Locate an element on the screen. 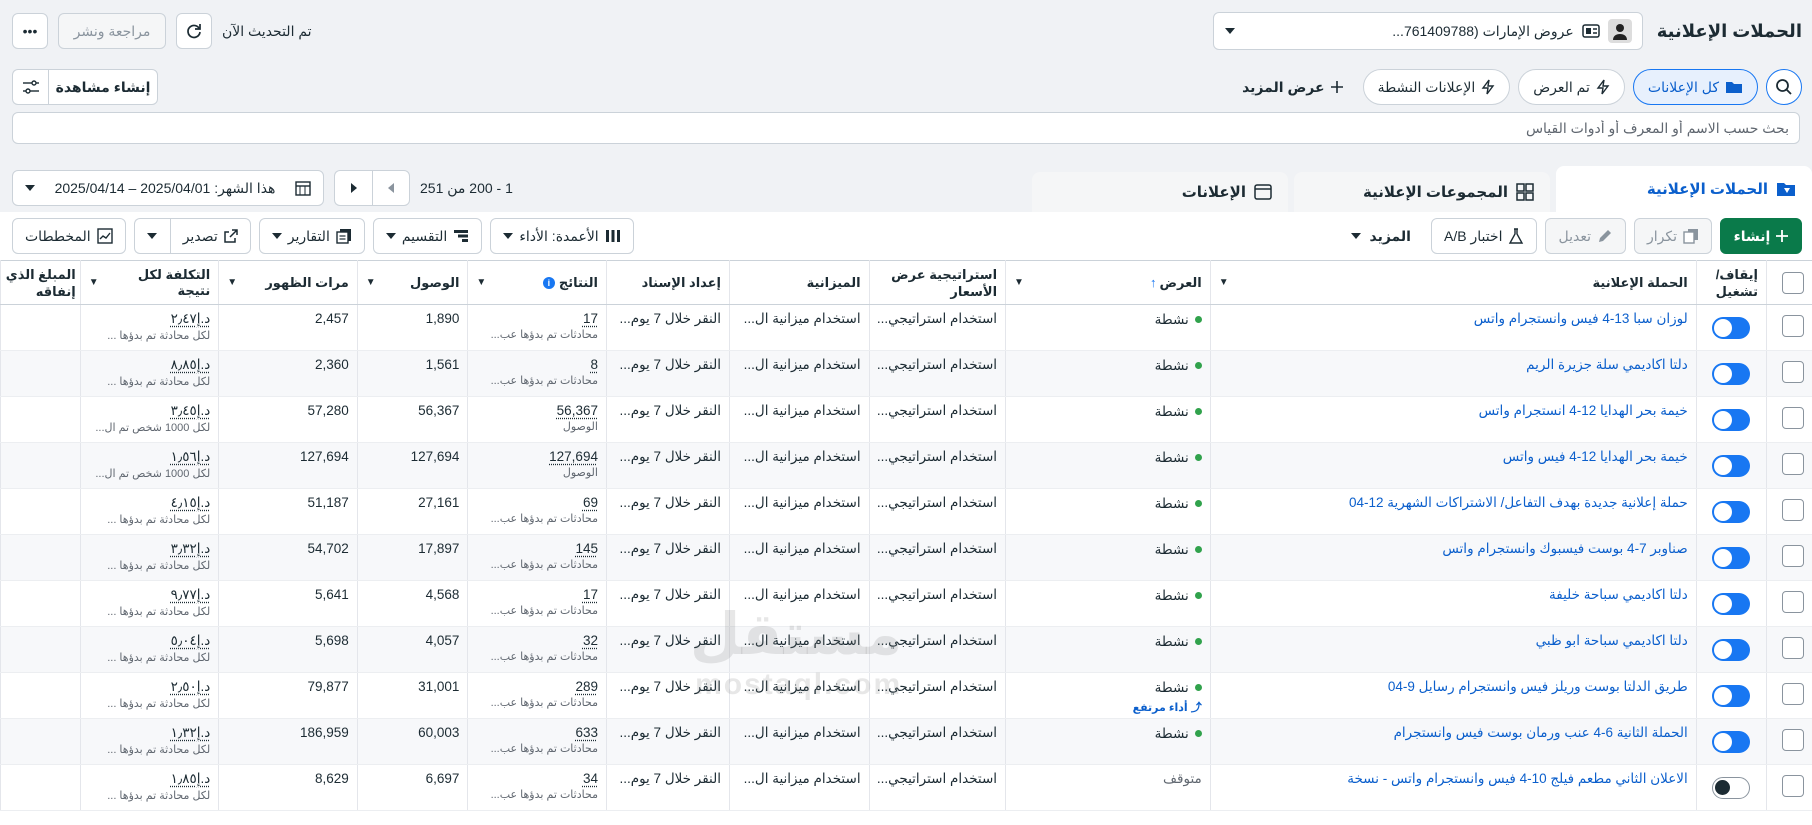 The width and height of the screenshot is (1812, 825). filter-active-ads: الإعلانات النشطة is located at coordinates (1437, 87).